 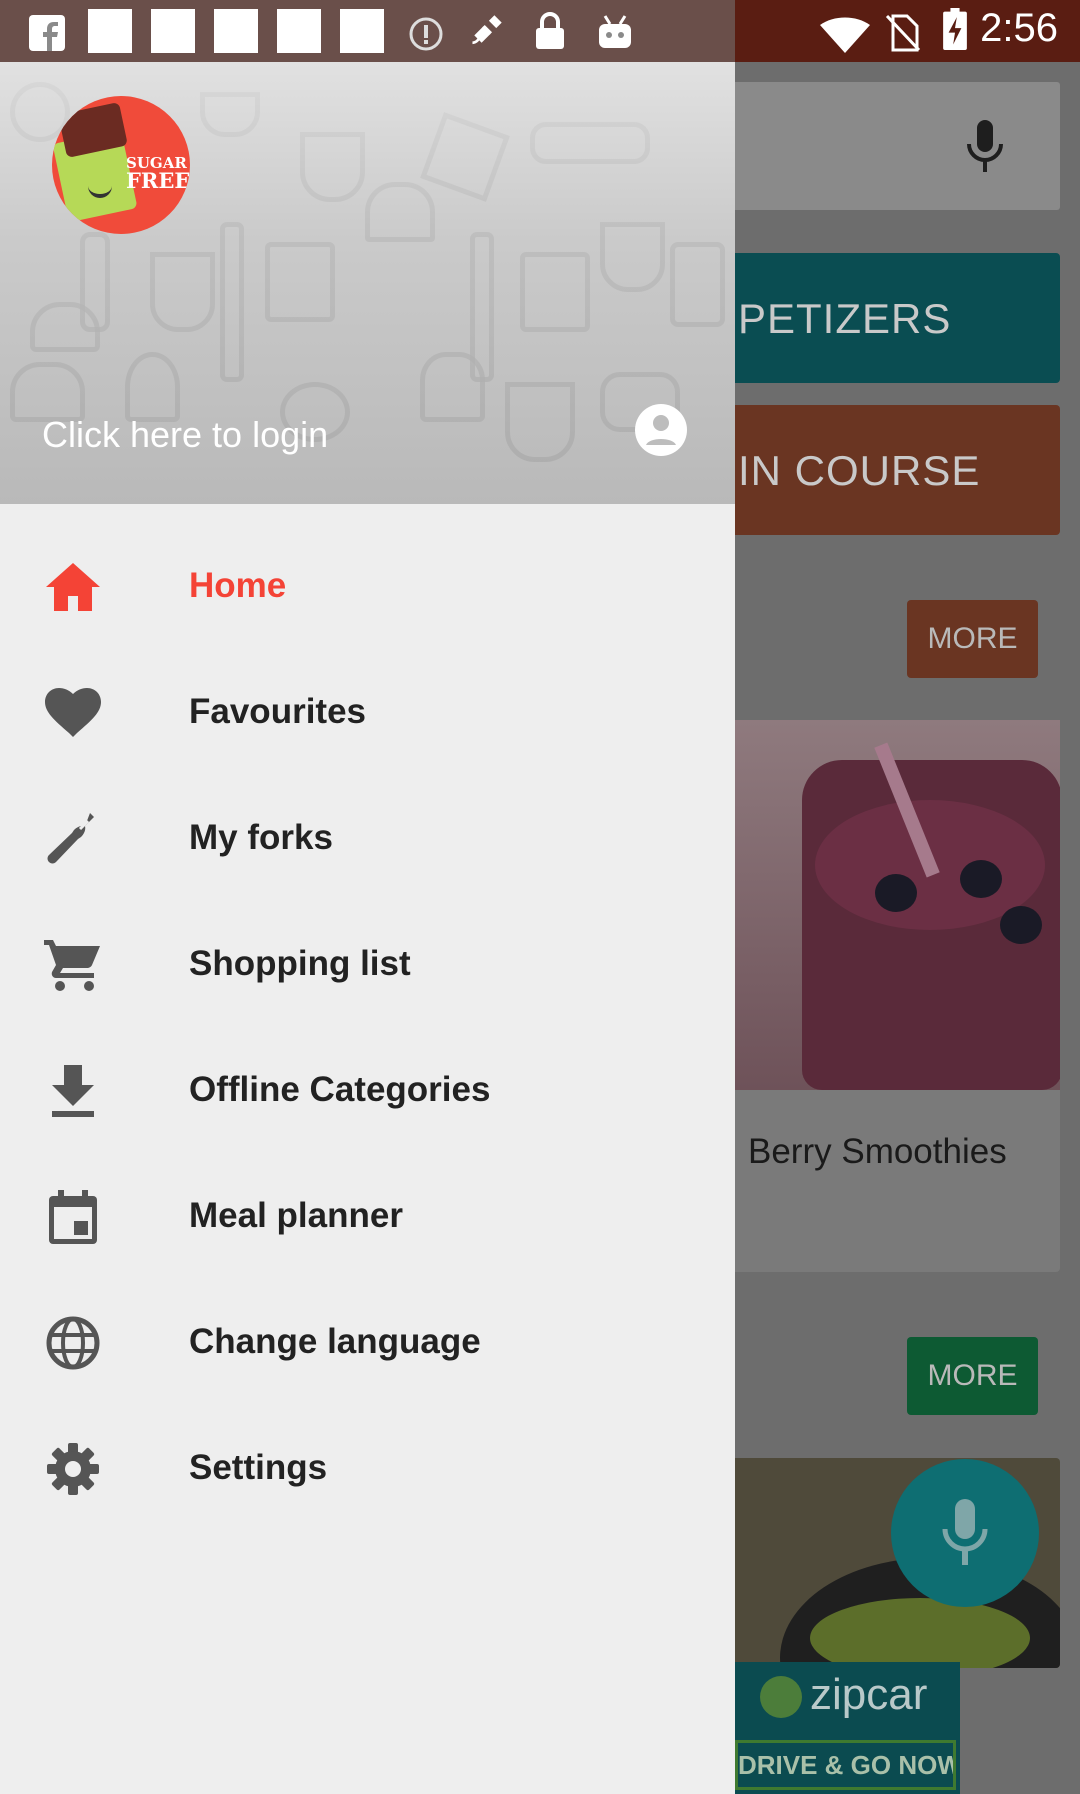 I want to click on menu-item-label: Home, so click(x=238, y=585).